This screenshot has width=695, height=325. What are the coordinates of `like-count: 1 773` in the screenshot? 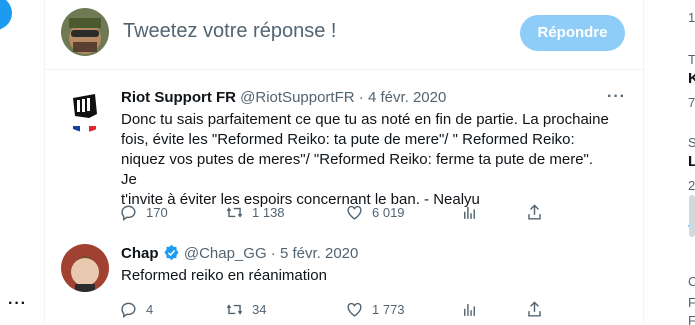 It's located at (388, 309).